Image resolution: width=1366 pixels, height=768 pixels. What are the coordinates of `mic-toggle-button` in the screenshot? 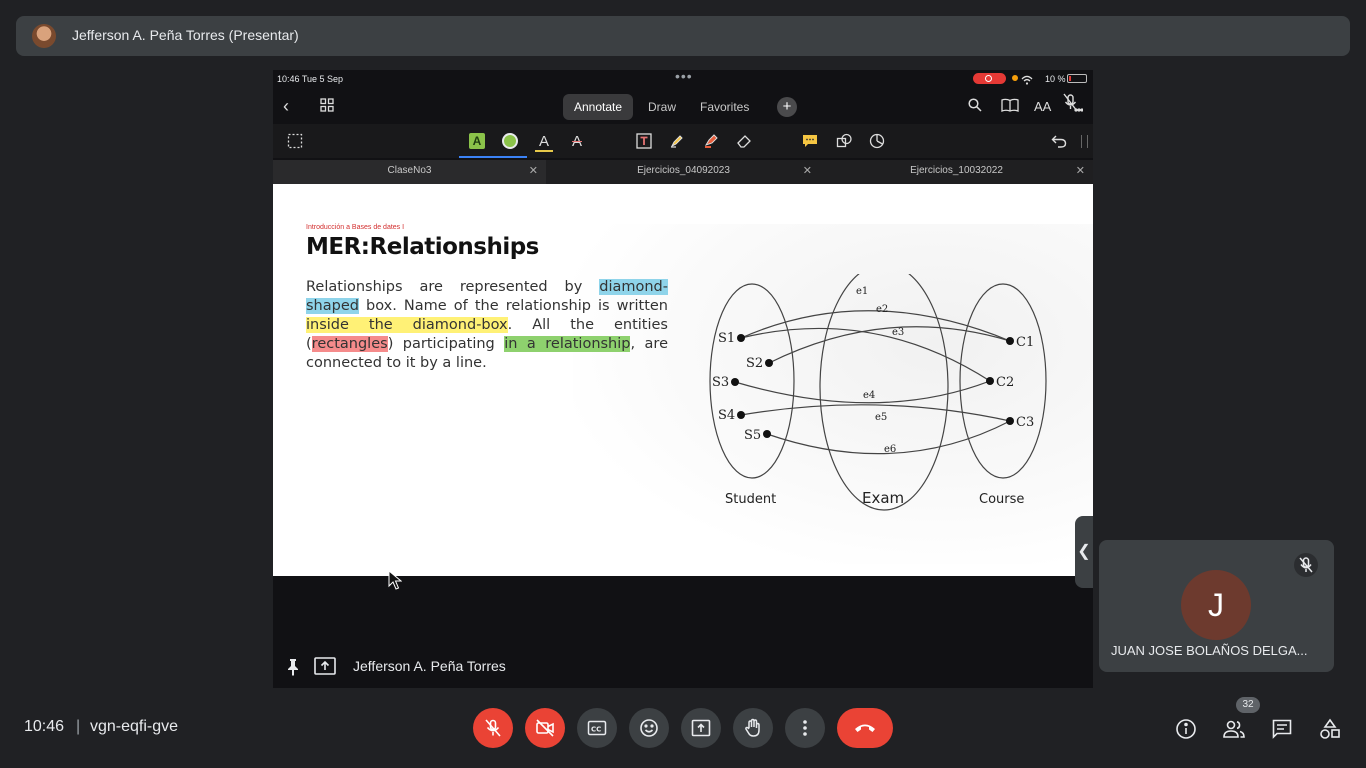 It's located at (493, 728).